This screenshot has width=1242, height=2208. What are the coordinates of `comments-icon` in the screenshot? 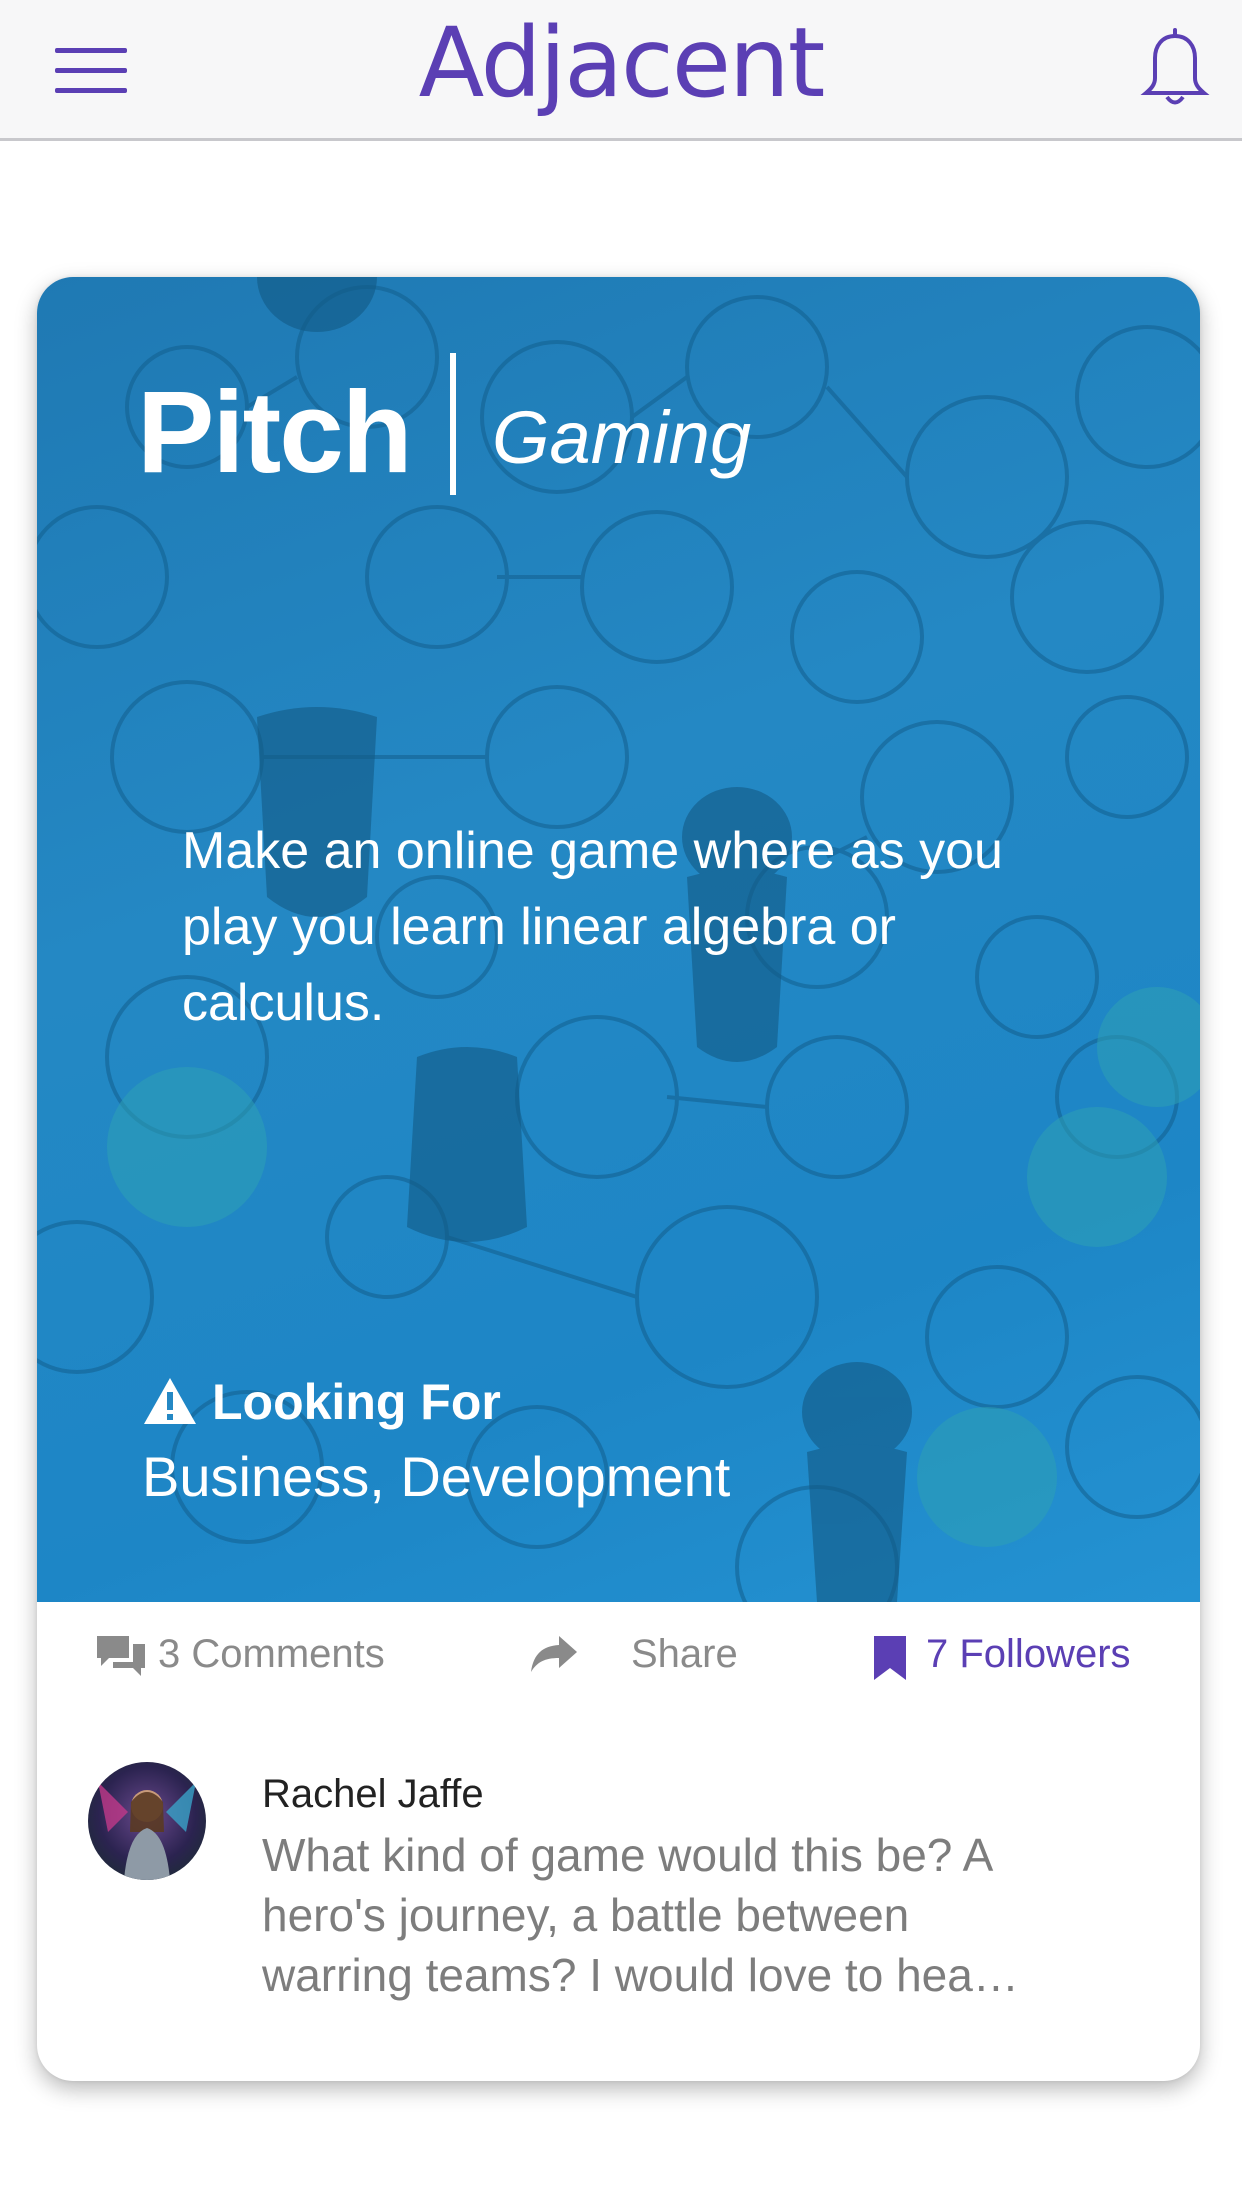 It's located at (121, 1656).